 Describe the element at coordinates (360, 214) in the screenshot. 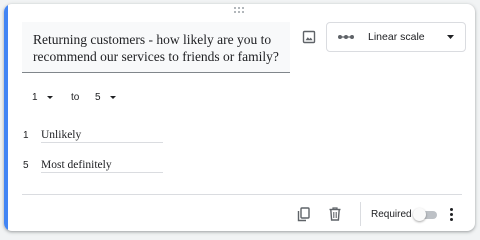

I see `footer-separator` at that location.